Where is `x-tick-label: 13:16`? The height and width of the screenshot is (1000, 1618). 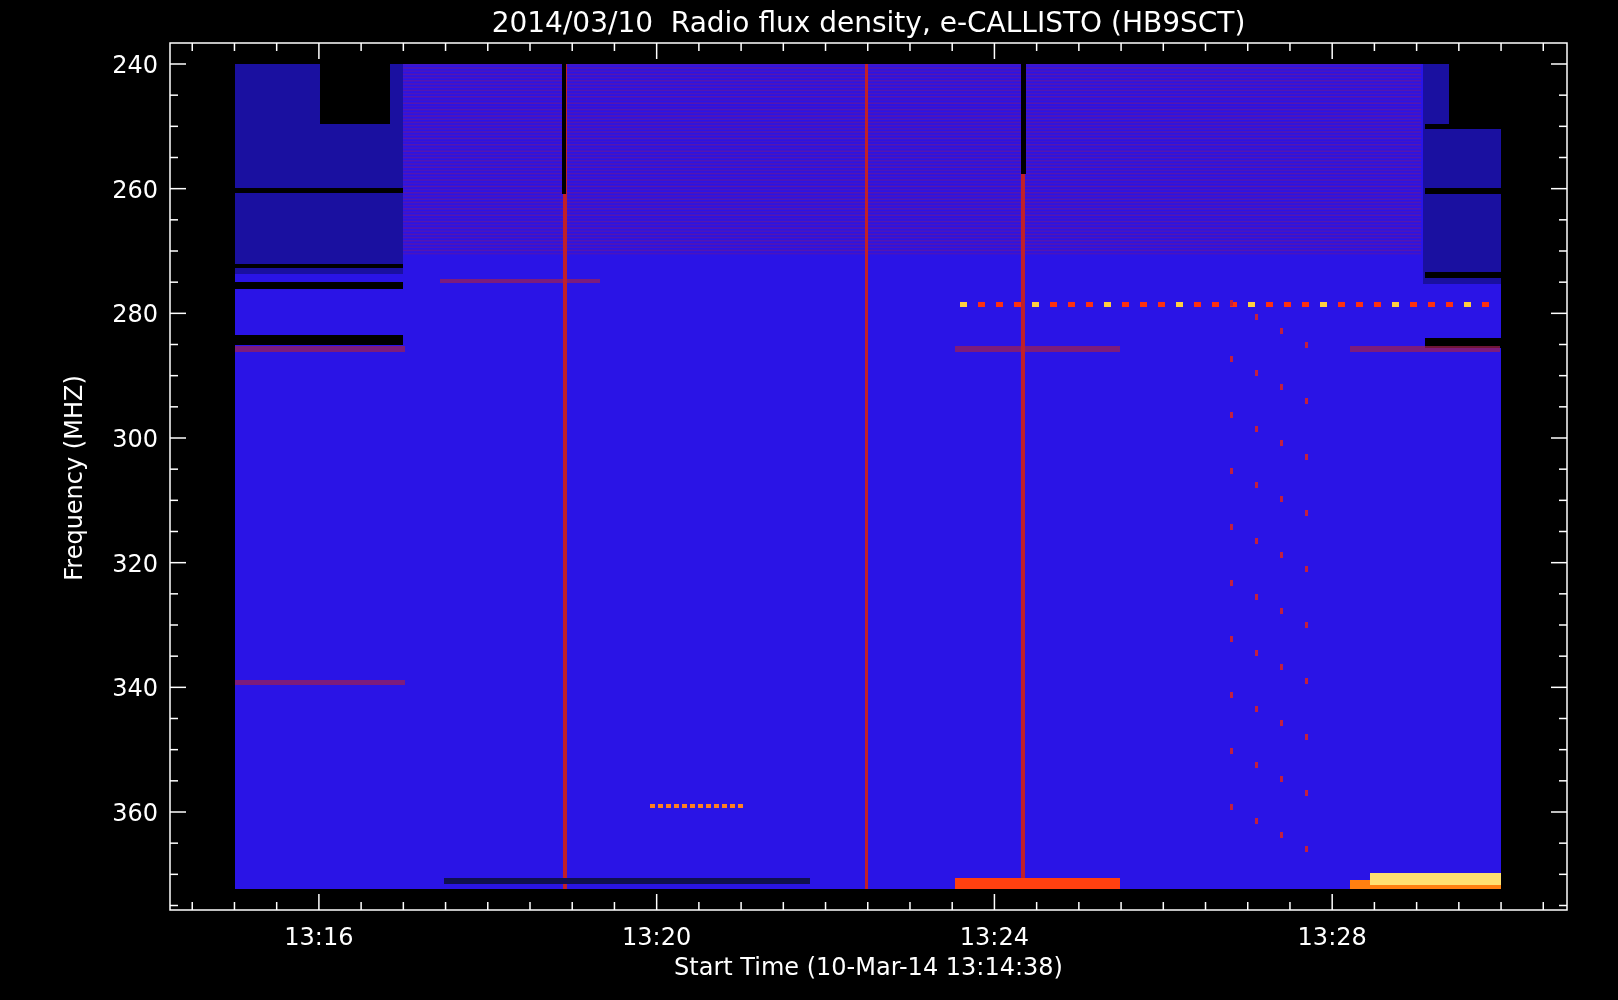 x-tick-label: 13:16 is located at coordinates (319, 937).